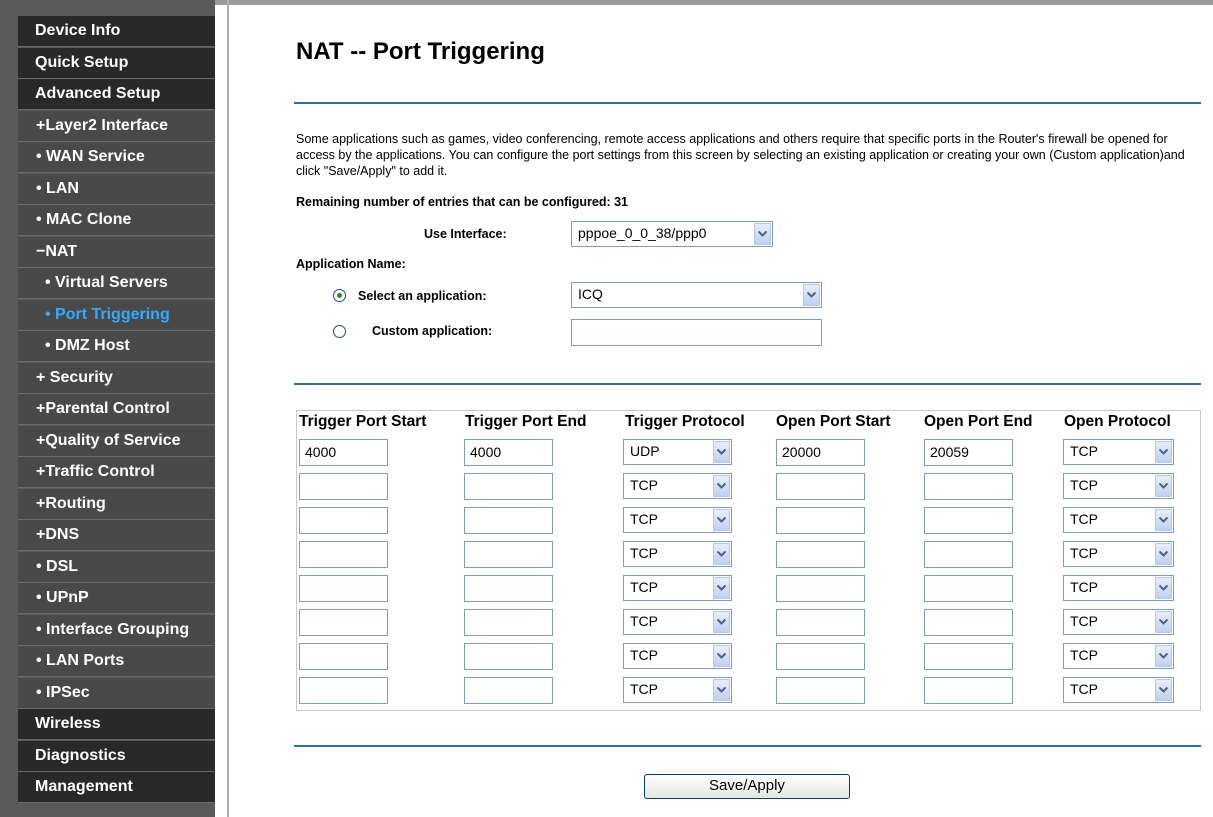 The image size is (1213, 817). I want to click on sidebar-item-19: • Interface Grouping, so click(116, 630).